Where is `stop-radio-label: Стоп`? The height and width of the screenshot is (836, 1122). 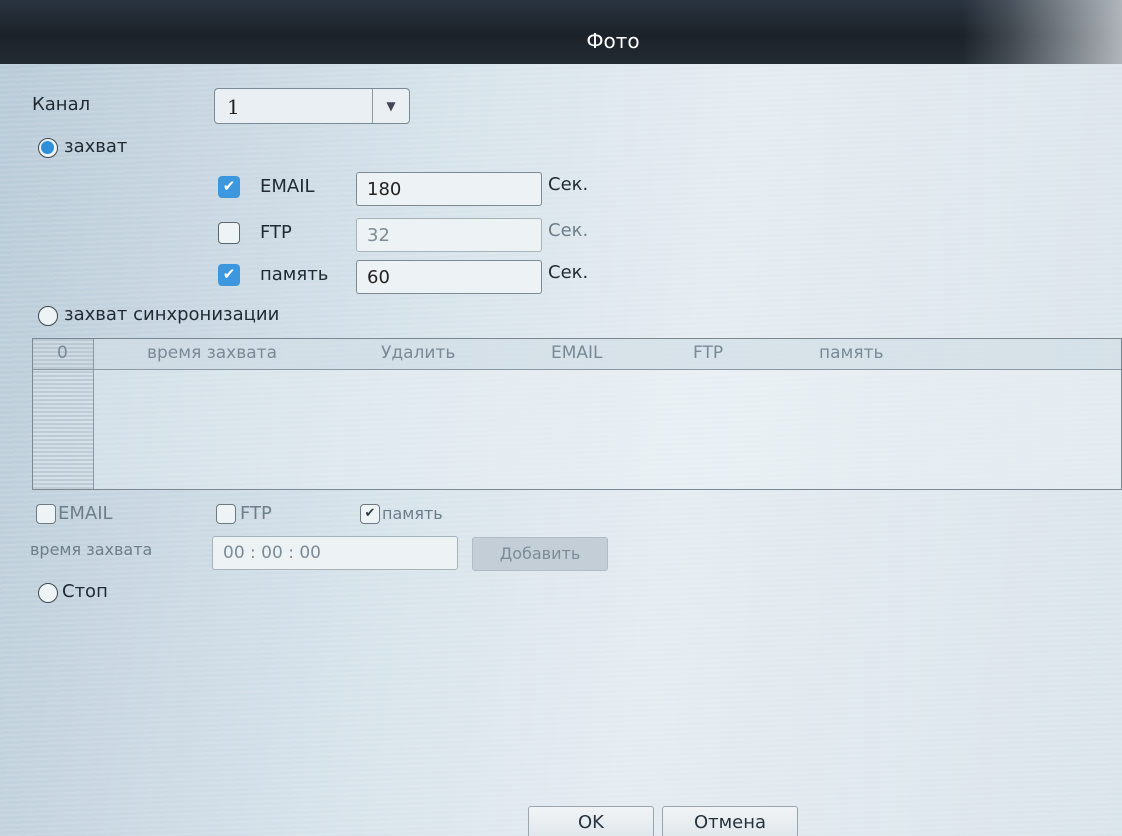
stop-radio-label: Стоп is located at coordinates (85, 591).